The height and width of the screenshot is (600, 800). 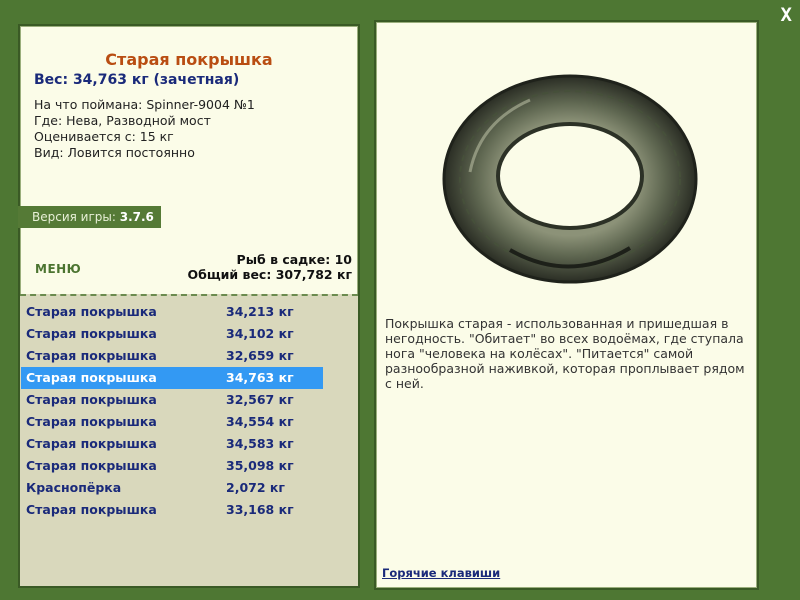 What do you see at coordinates (260, 355) in the screenshot?
I see `catch-weight: 32,659 кг` at bounding box center [260, 355].